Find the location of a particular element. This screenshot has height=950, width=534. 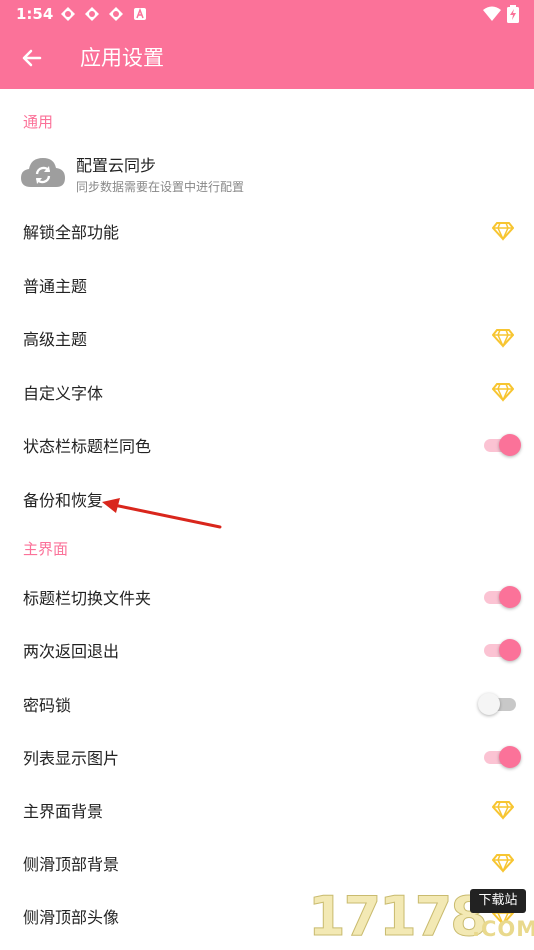

app-bar: 应用设置 is located at coordinates (267, 58).